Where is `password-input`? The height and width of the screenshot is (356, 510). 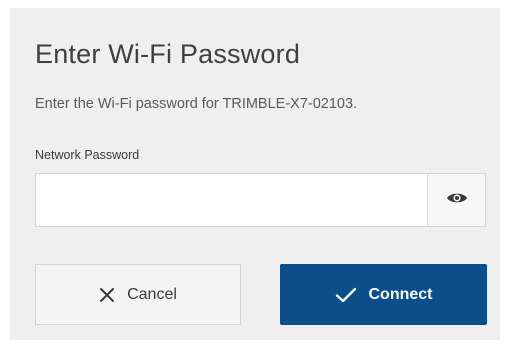 password-input is located at coordinates (231, 200).